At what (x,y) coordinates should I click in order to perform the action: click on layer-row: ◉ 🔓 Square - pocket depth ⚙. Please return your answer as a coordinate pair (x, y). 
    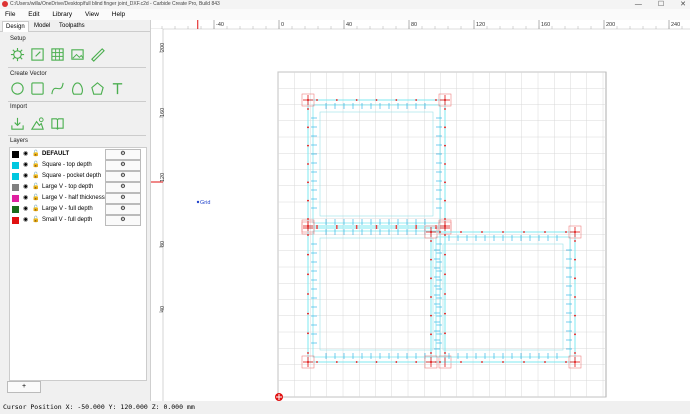
    Looking at the image, I should click on (78, 176).